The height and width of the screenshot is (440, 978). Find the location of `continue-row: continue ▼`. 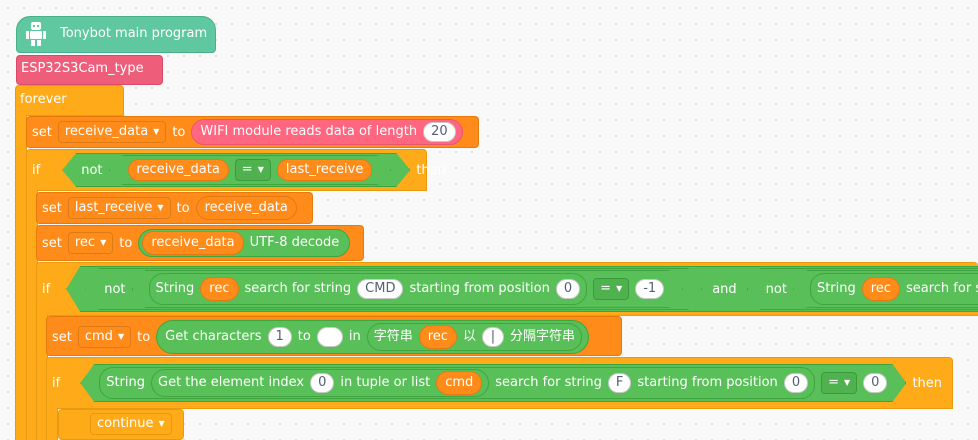

continue-row: continue ▼ is located at coordinates (118, 424).